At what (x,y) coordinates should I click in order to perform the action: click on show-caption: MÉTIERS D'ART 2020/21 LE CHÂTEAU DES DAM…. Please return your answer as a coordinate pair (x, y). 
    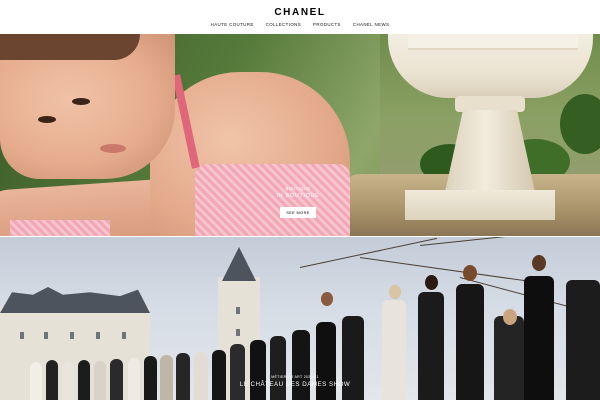
    Looking at the image, I should click on (295, 381).